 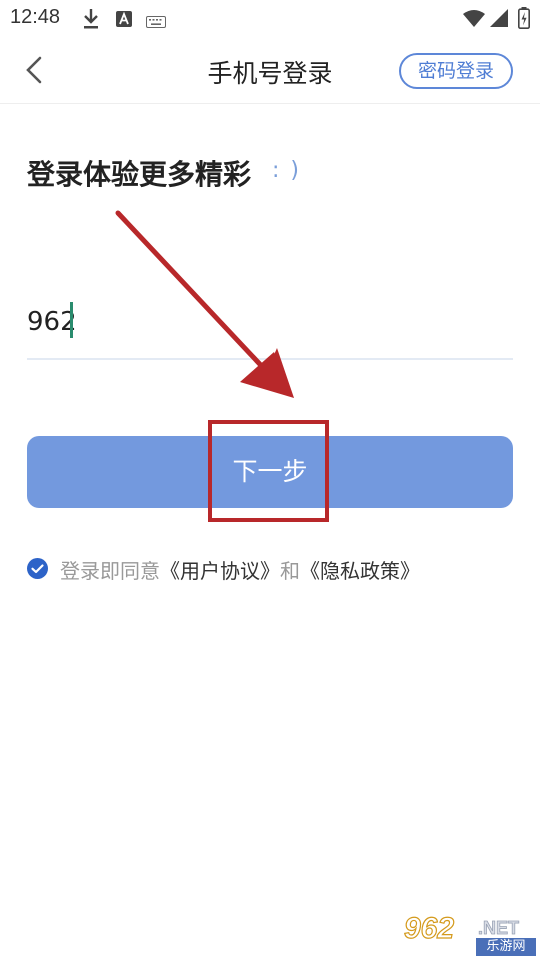 I want to click on checkmark-icon, so click(x=37, y=569).